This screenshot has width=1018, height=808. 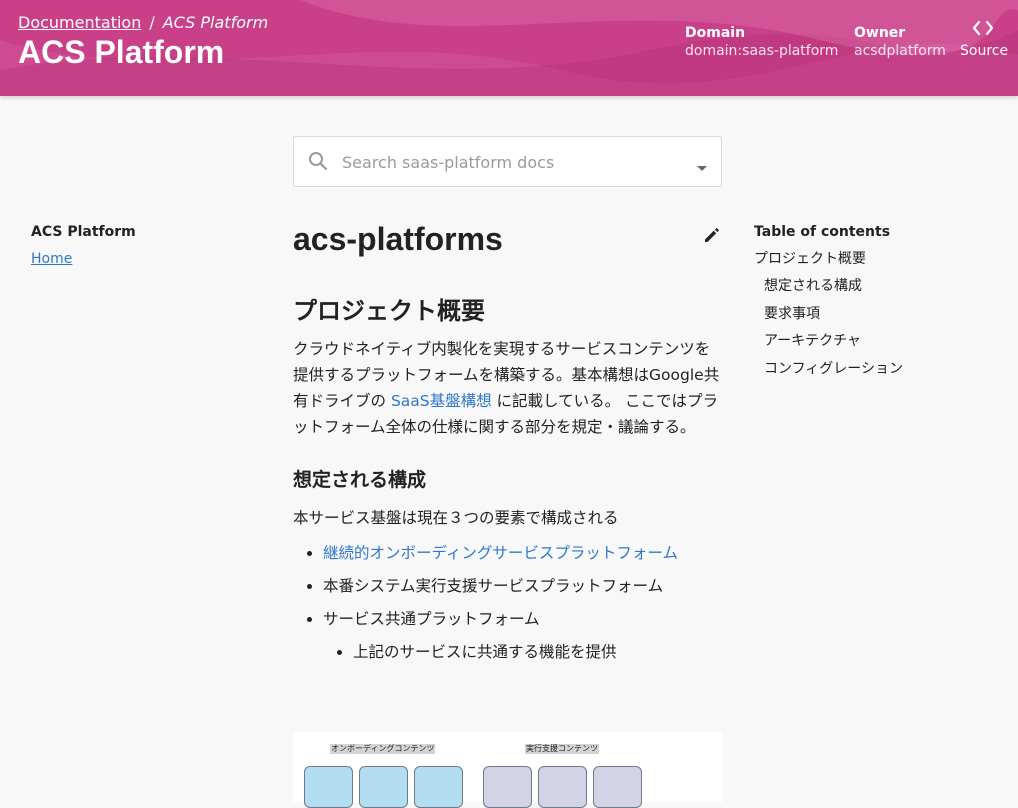 I want to click on source-link: Source, so click(x=984, y=40).